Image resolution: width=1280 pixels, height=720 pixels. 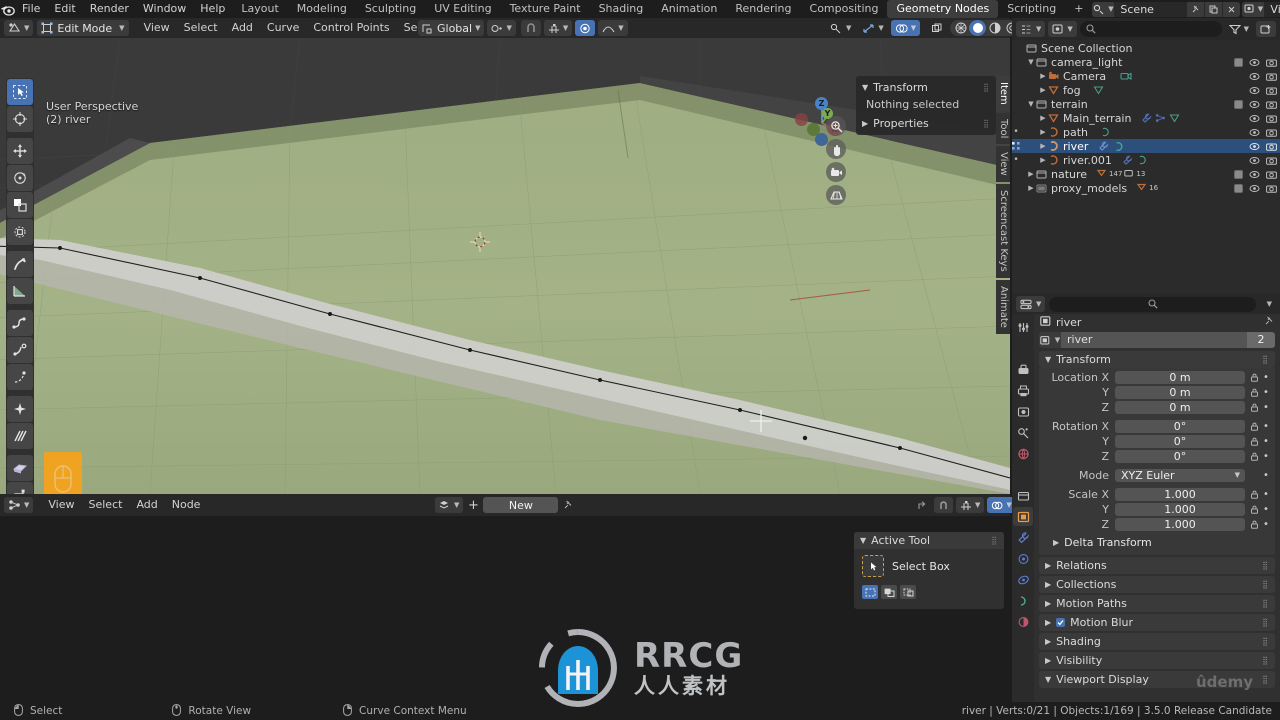 I want to click on properties-tab-render, so click(x=1023, y=369).